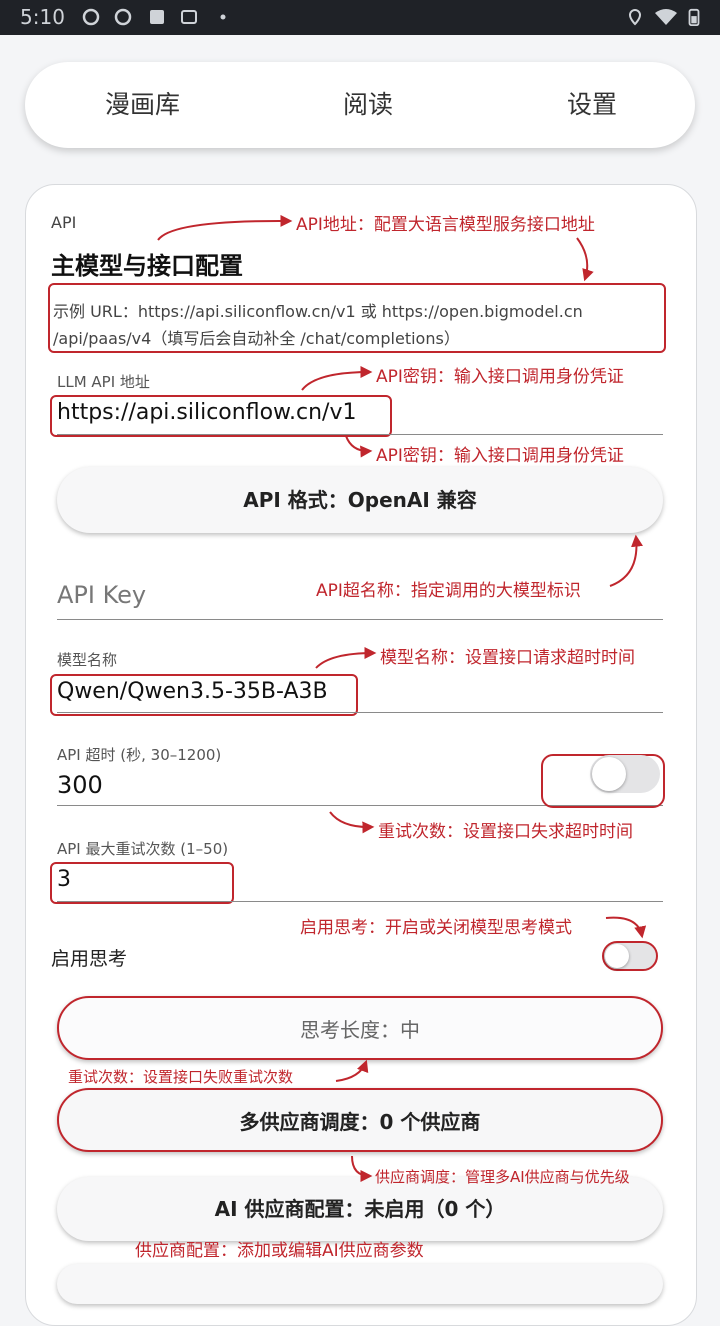  I want to click on timeout-label: API 超时 (秒, 30–1200), so click(139, 755).